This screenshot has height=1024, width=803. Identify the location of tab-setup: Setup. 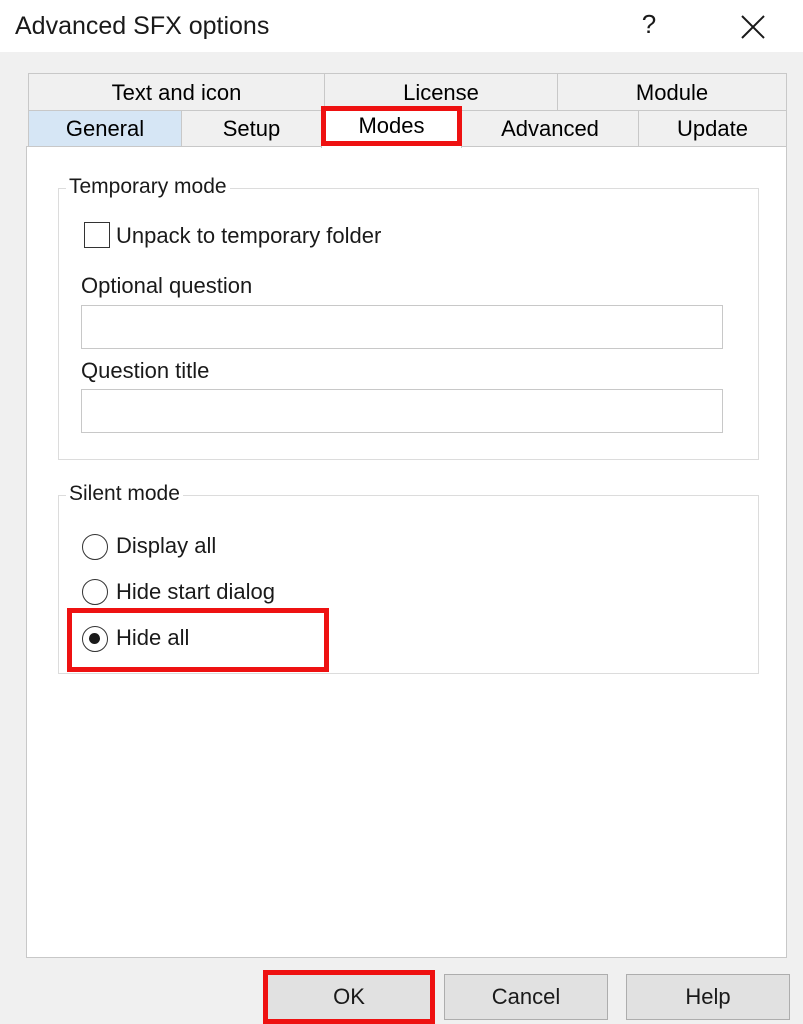
(251, 128).